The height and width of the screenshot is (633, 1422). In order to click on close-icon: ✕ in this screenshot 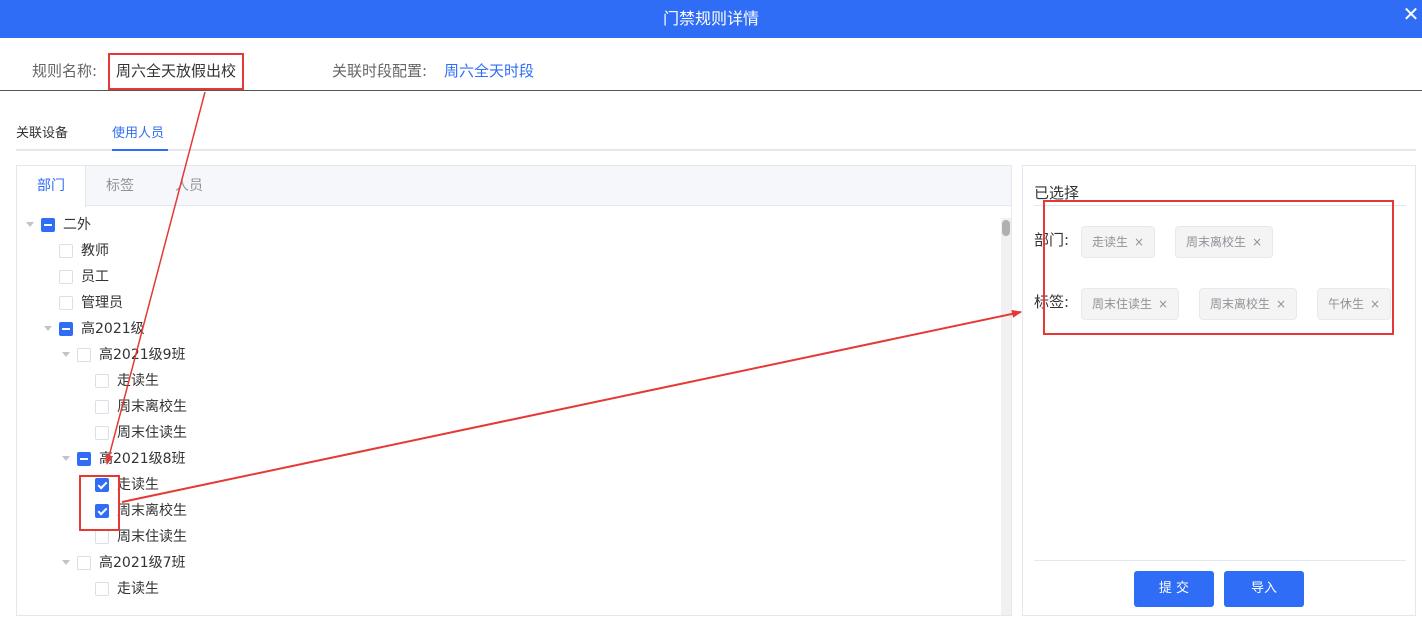, I will do `click(1411, 15)`.